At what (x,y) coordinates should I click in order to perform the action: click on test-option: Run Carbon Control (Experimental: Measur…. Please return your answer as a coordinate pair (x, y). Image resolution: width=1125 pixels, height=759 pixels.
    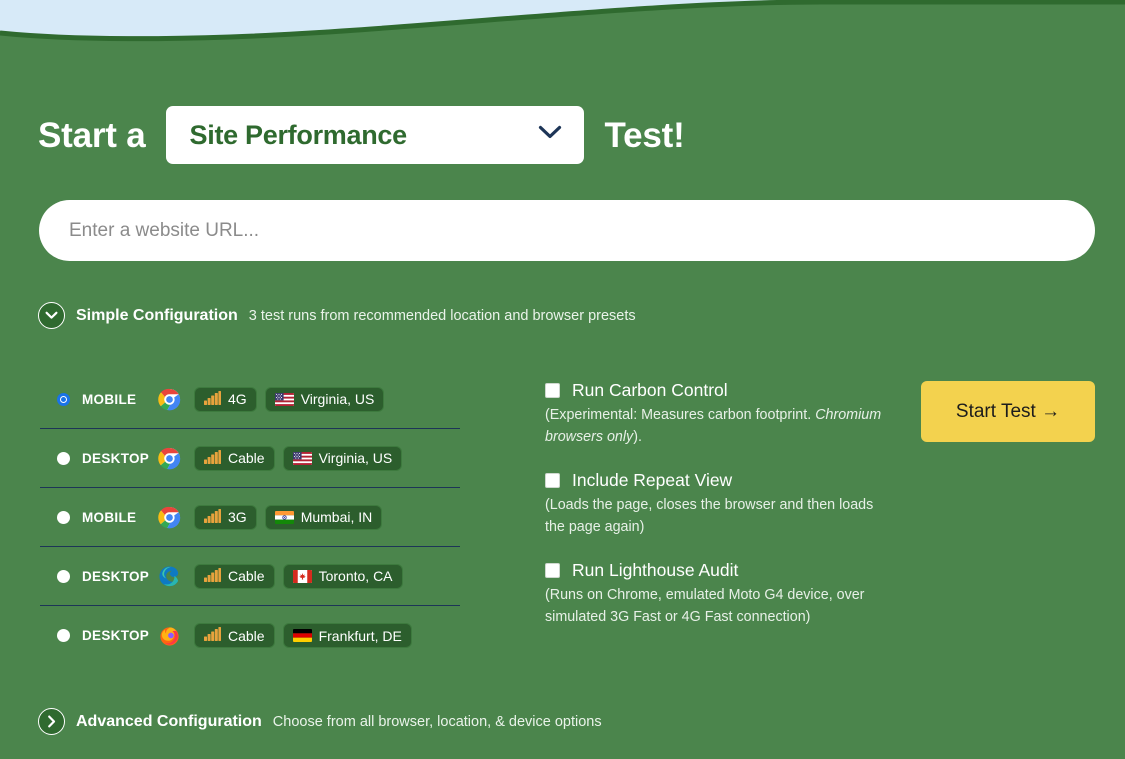
    Looking at the image, I should click on (722, 414).